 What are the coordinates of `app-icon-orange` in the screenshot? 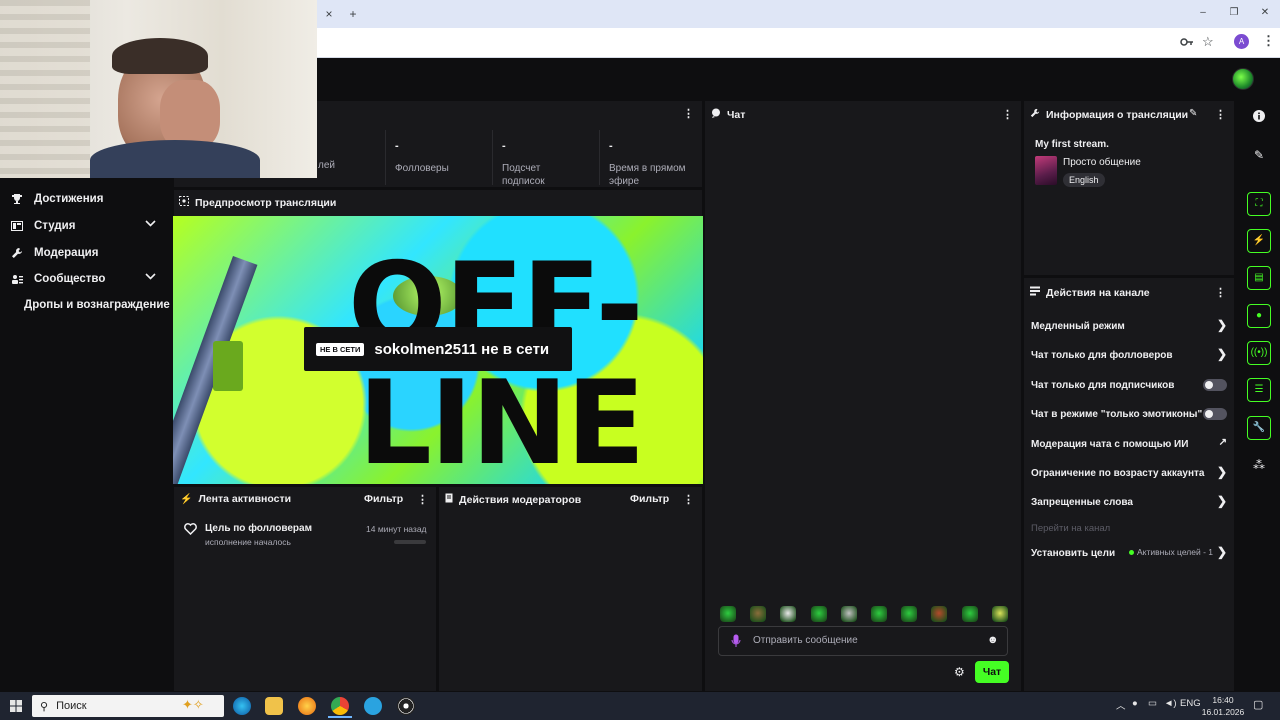 It's located at (307, 706).